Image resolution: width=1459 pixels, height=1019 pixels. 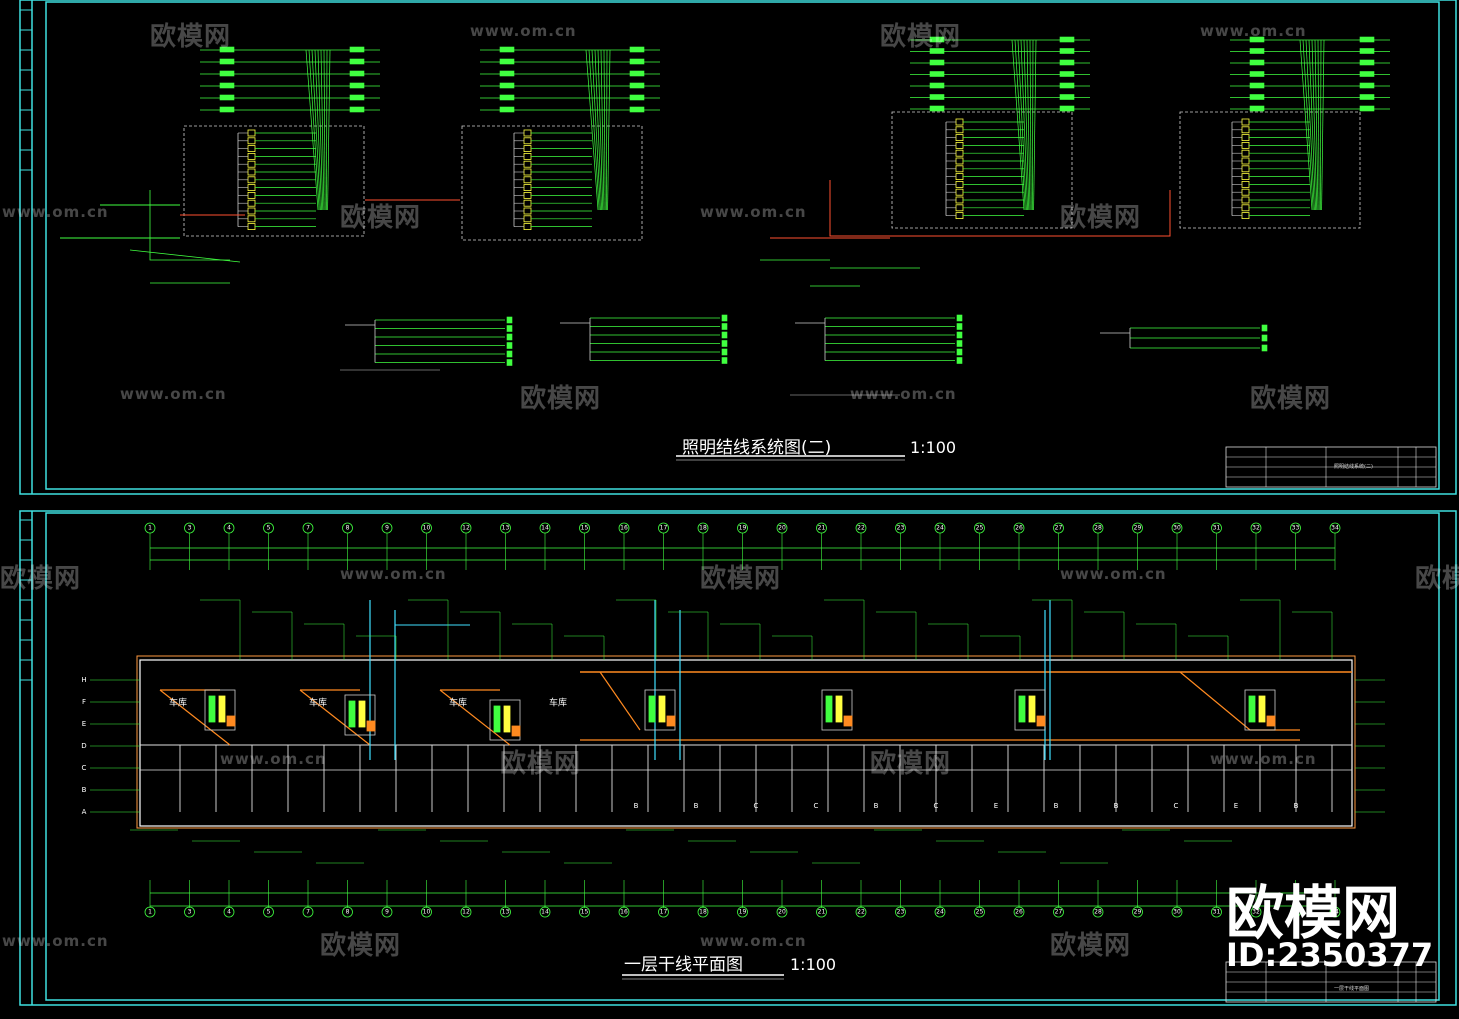 I want to click on axis-bubble-label: 13, so click(x=505, y=528).